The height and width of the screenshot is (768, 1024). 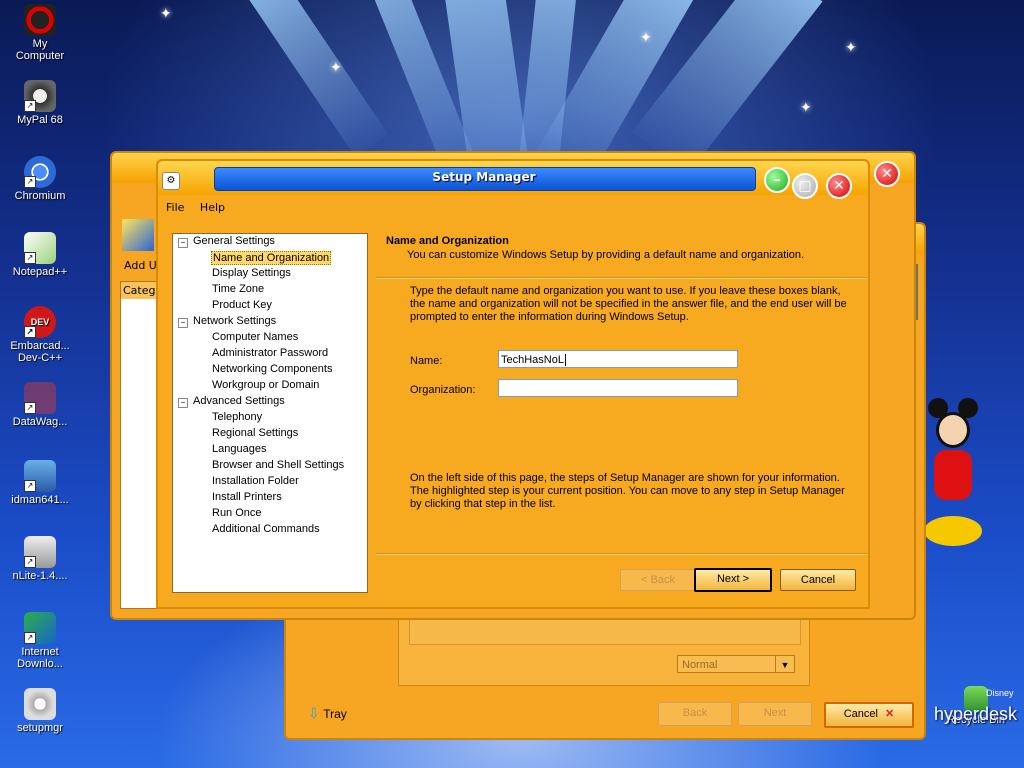 I want to click on setup-manager-app-icon: ⚙, so click(x=171, y=181).